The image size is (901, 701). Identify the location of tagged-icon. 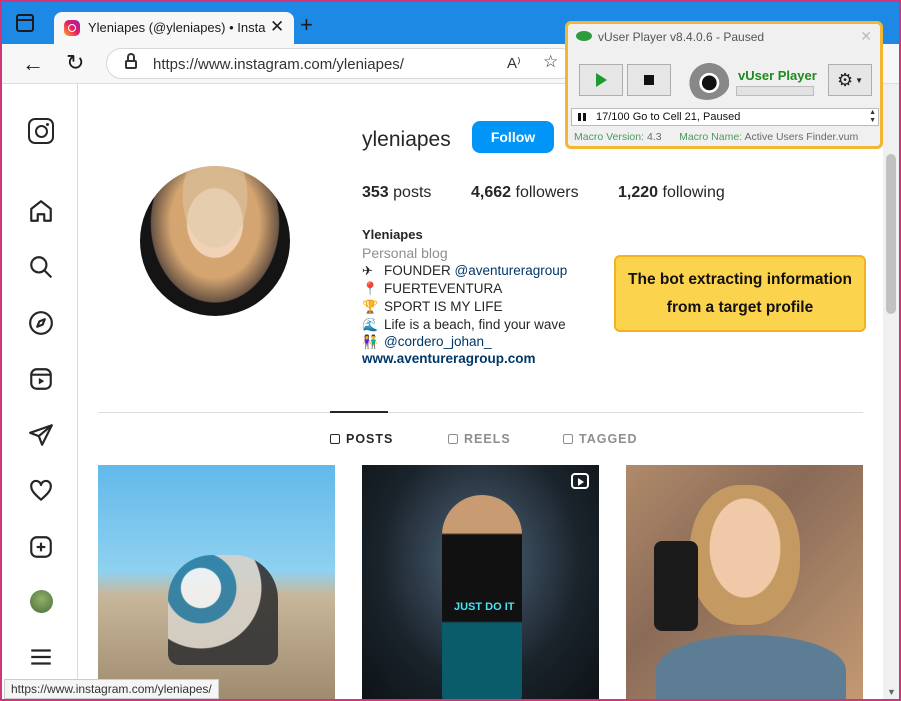
(568, 439).